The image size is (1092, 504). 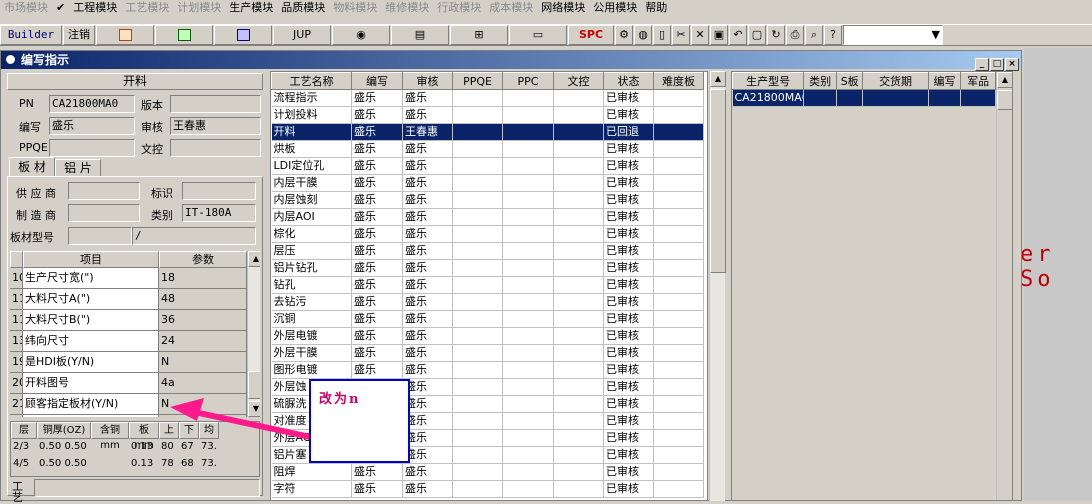 I want to click on annotation-note: 改为n, so click(x=359, y=421).